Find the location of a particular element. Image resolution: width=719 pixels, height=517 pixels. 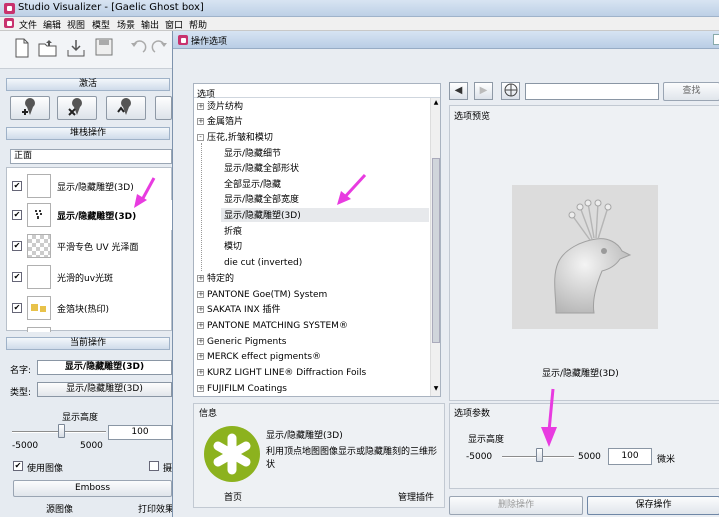

tree-item: + FUJIFILM Coatings is located at coordinates (242, 389).